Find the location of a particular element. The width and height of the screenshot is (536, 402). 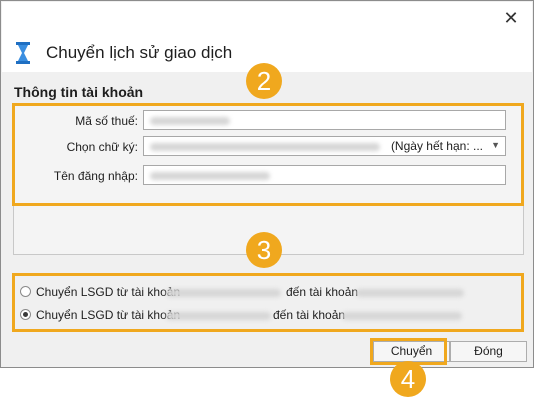

callout-badge-4: 4 is located at coordinates (408, 379).